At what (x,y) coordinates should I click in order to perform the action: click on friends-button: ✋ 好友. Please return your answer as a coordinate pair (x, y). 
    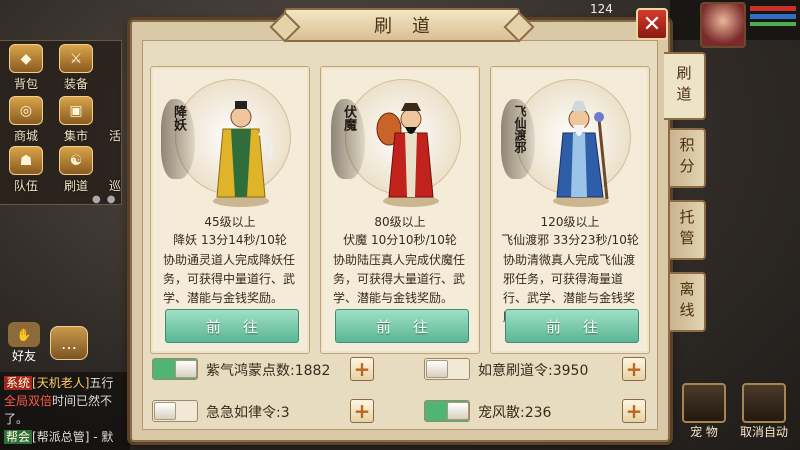
    Looking at the image, I should click on (24, 343).